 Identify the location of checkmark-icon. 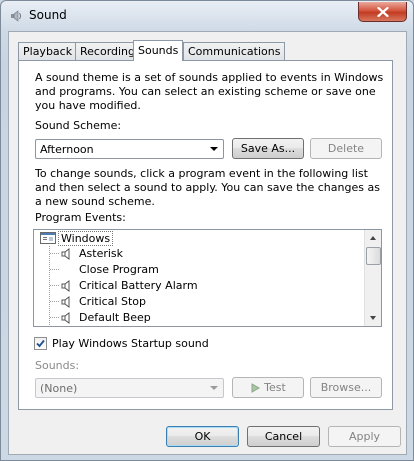
(40, 343).